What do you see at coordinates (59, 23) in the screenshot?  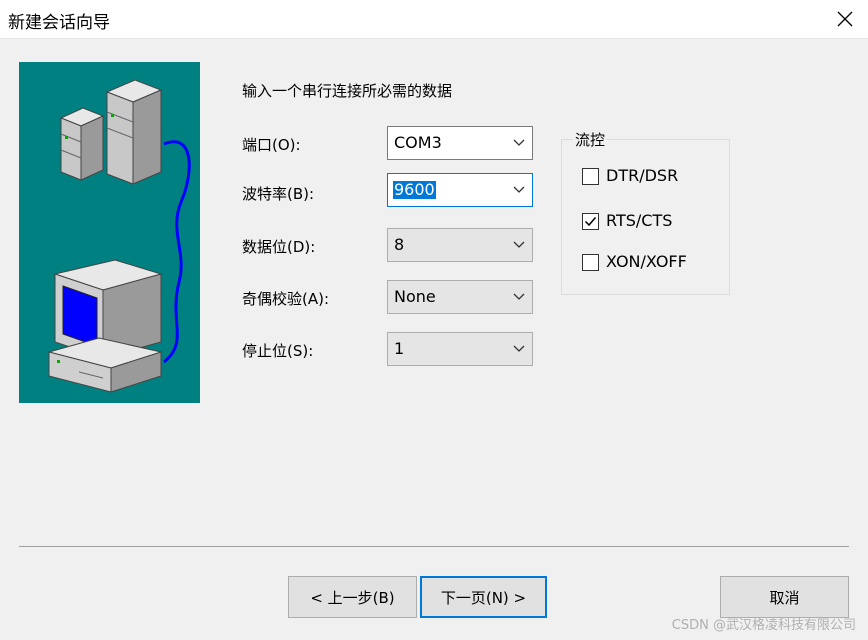 I see `window-title: 新建会话向导` at bounding box center [59, 23].